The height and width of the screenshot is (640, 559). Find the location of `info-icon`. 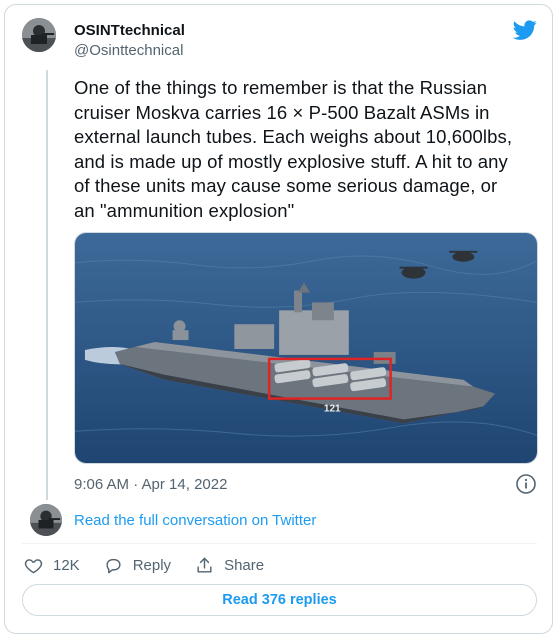

info-icon is located at coordinates (526, 484).